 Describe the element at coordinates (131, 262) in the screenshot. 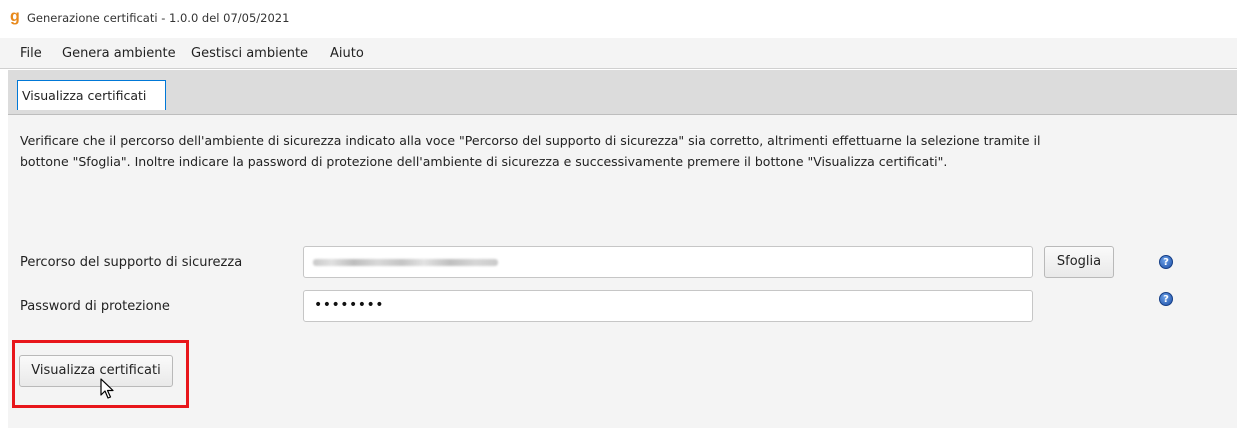

I see `path-label: Percorso del supporto di sicurezza` at that location.